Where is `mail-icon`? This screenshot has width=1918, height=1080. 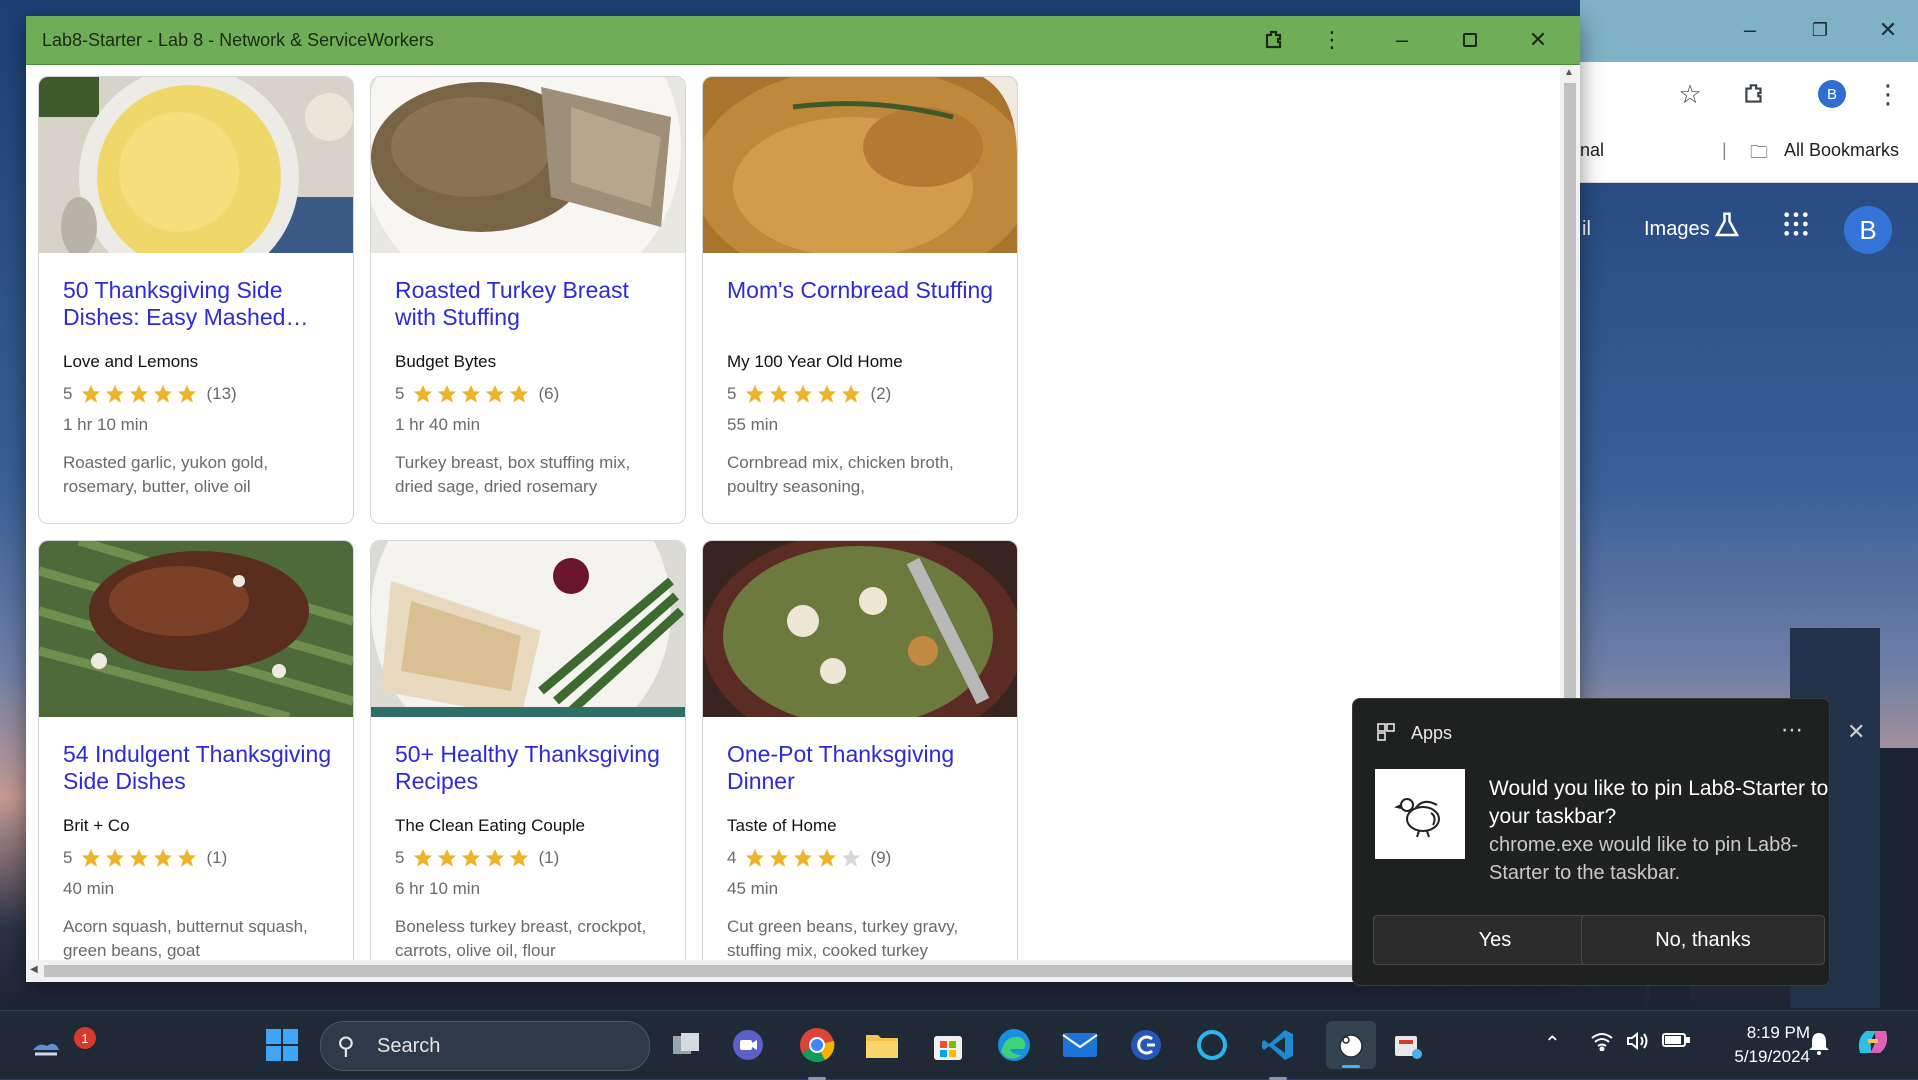
mail-icon is located at coordinates (1080, 1045).